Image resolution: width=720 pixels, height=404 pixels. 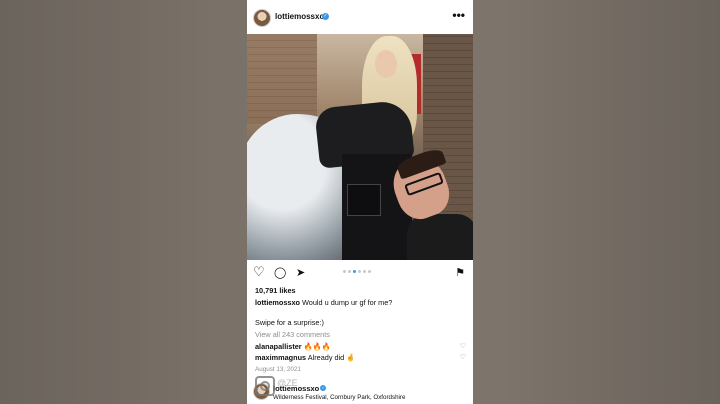 What do you see at coordinates (275, 290) in the screenshot?
I see `likes-count: 10,791 likes` at bounding box center [275, 290].